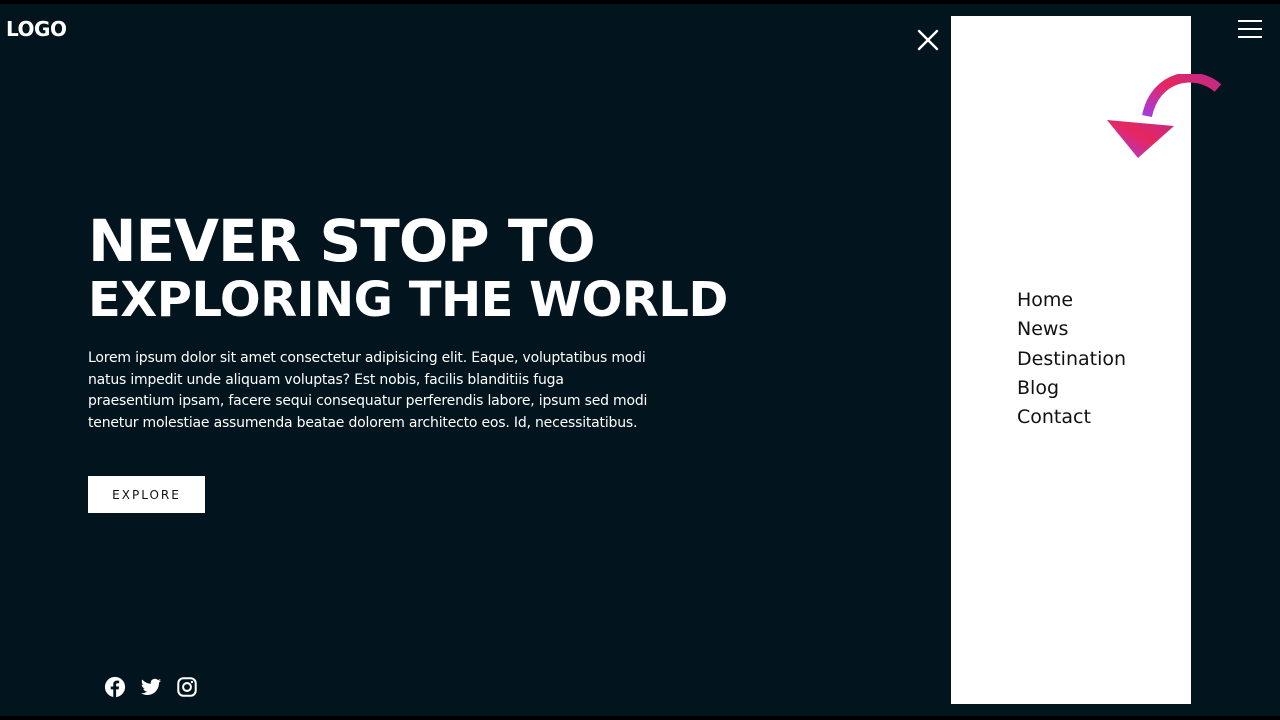 Image resolution: width=1280 pixels, height=720 pixels. I want to click on explore-button: EXPLORE, so click(146, 494).